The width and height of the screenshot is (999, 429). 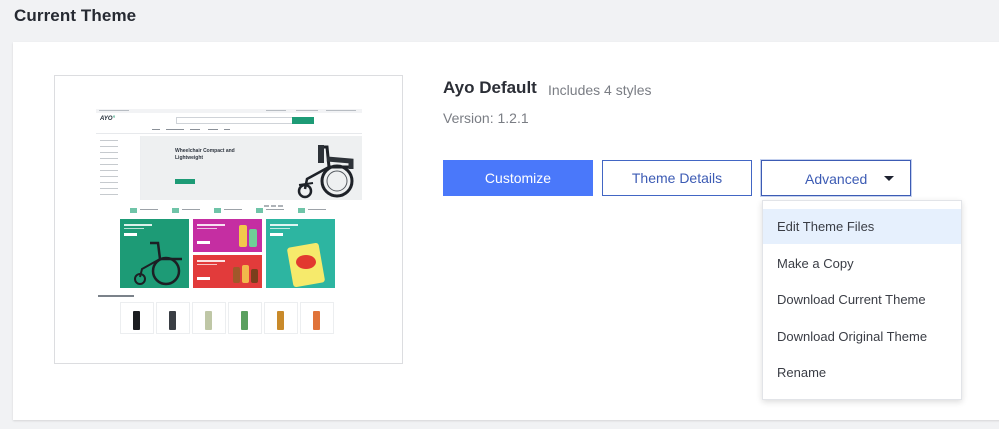 I want to click on page-title: Current Theme, so click(x=75, y=15).